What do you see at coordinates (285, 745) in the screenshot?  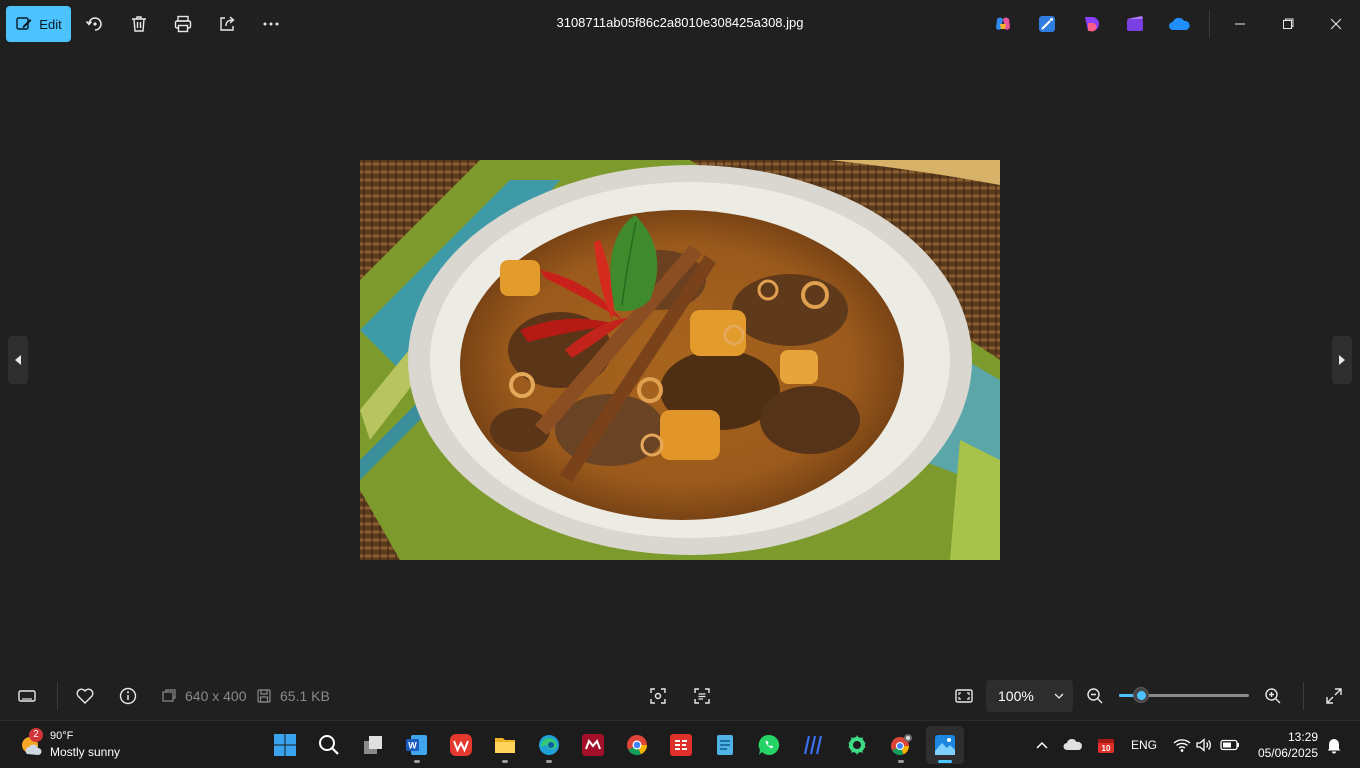 I see `start-button` at bounding box center [285, 745].